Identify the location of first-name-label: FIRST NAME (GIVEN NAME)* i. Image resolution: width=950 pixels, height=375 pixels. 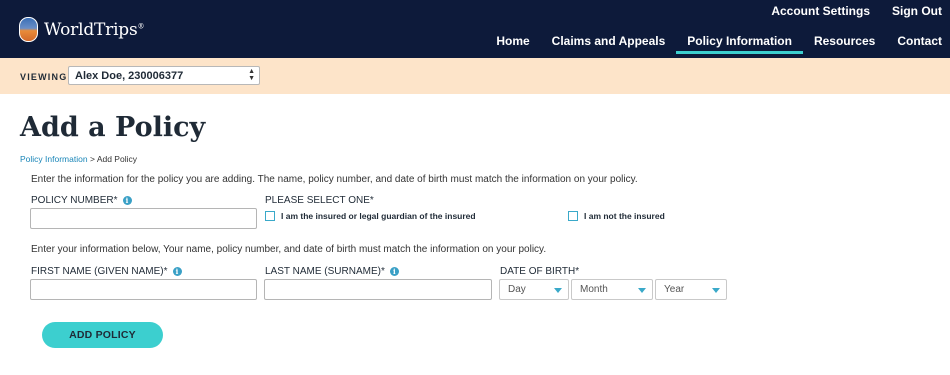
(106, 271).